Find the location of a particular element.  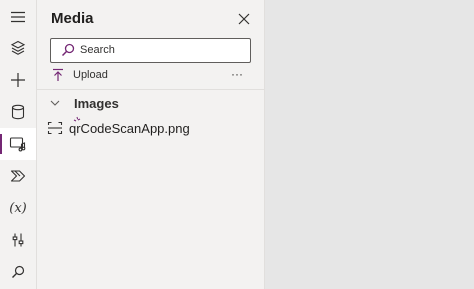

close-button is located at coordinates (244, 19).